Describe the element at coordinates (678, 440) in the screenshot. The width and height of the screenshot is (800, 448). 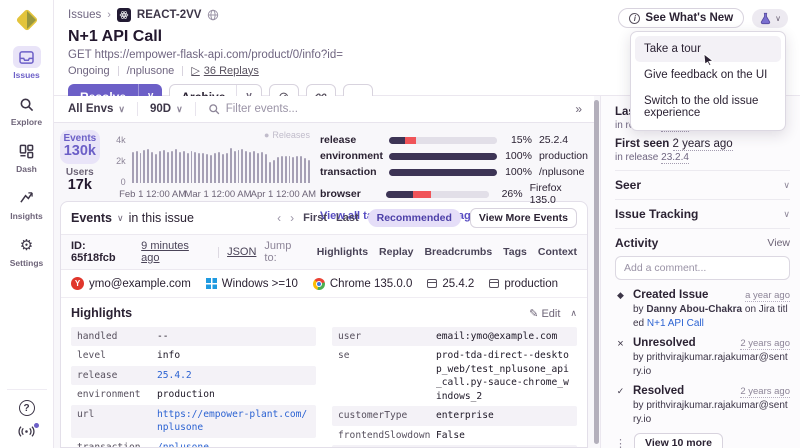
I see `view-10-more-button: View 10 more` at that location.